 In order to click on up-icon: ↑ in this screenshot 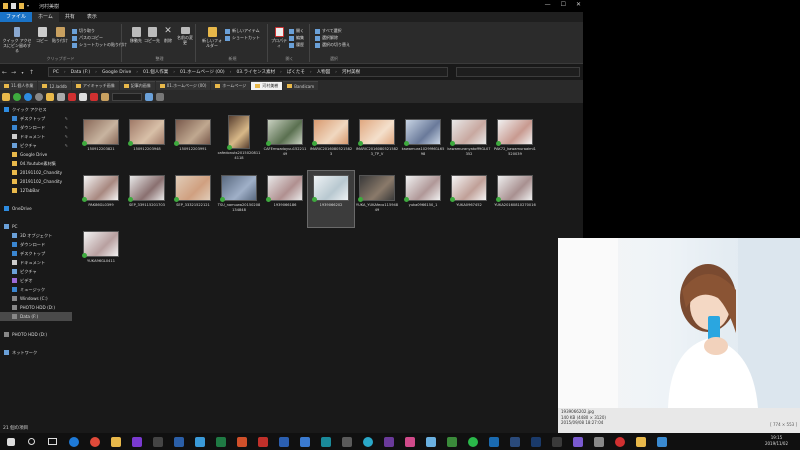, I will do `click(31, 72)`.